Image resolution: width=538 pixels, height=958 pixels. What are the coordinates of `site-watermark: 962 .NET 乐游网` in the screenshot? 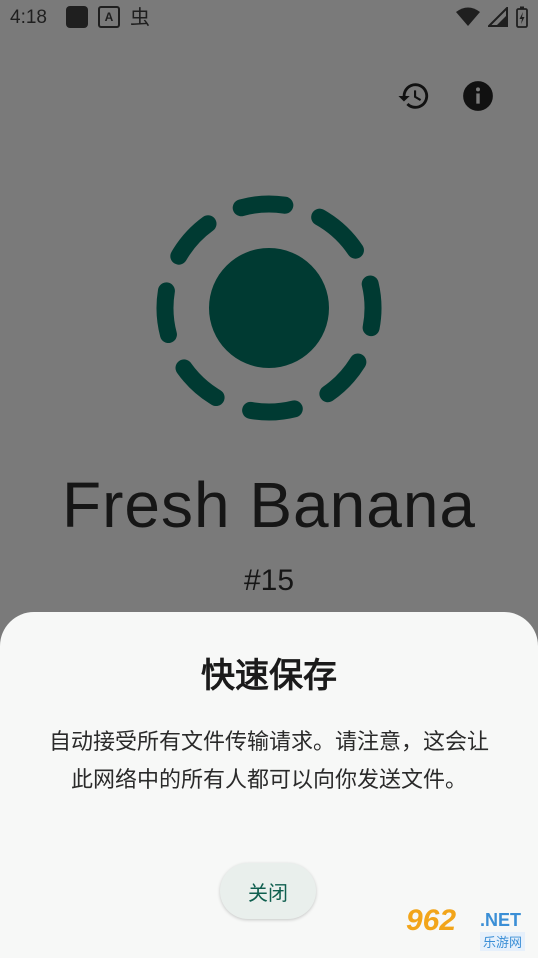 It's located at (468, 929).